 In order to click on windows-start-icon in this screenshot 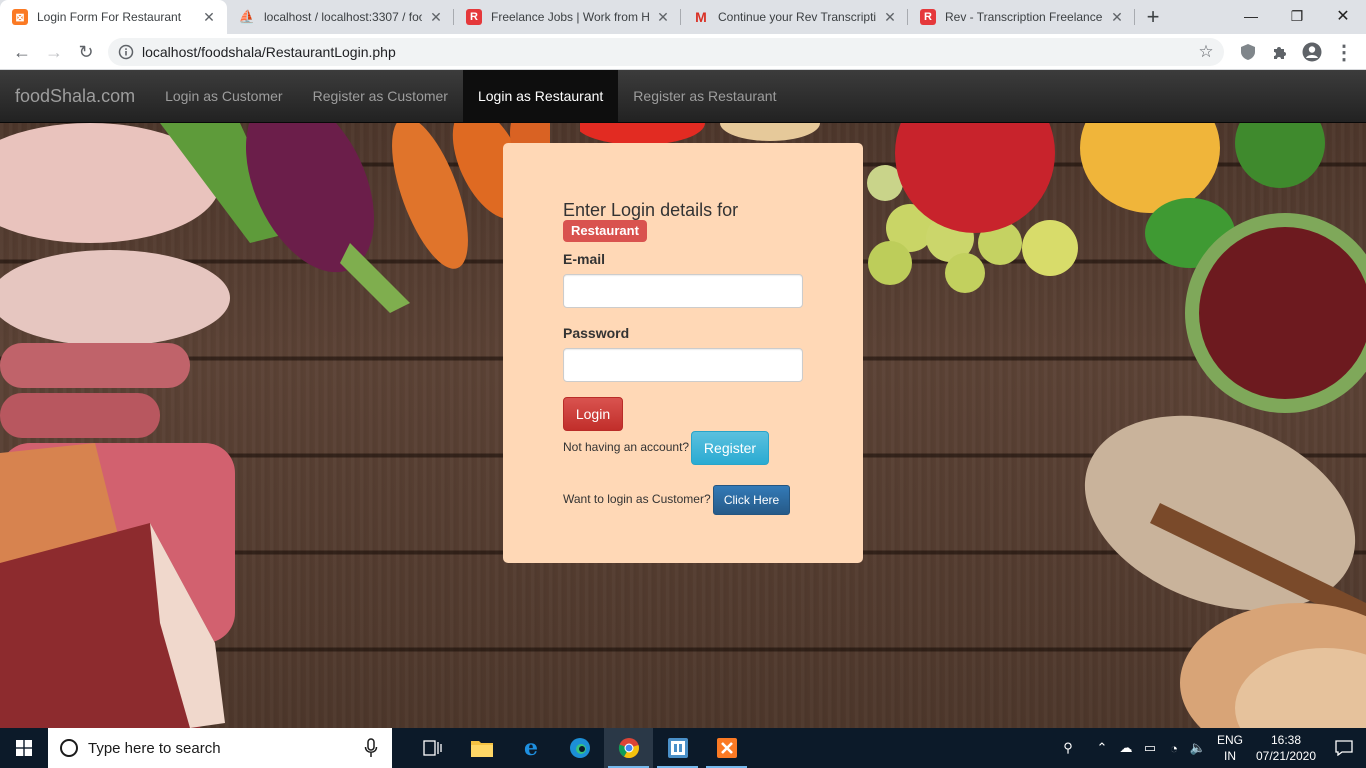, I will do `click(24, 748)`.